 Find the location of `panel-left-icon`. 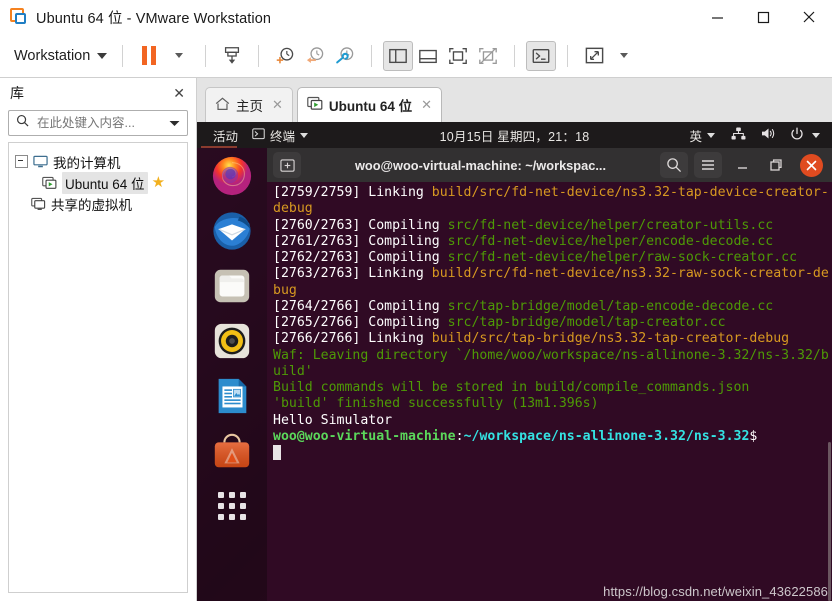

panel-left-icon is located at coordinates (398, 55).